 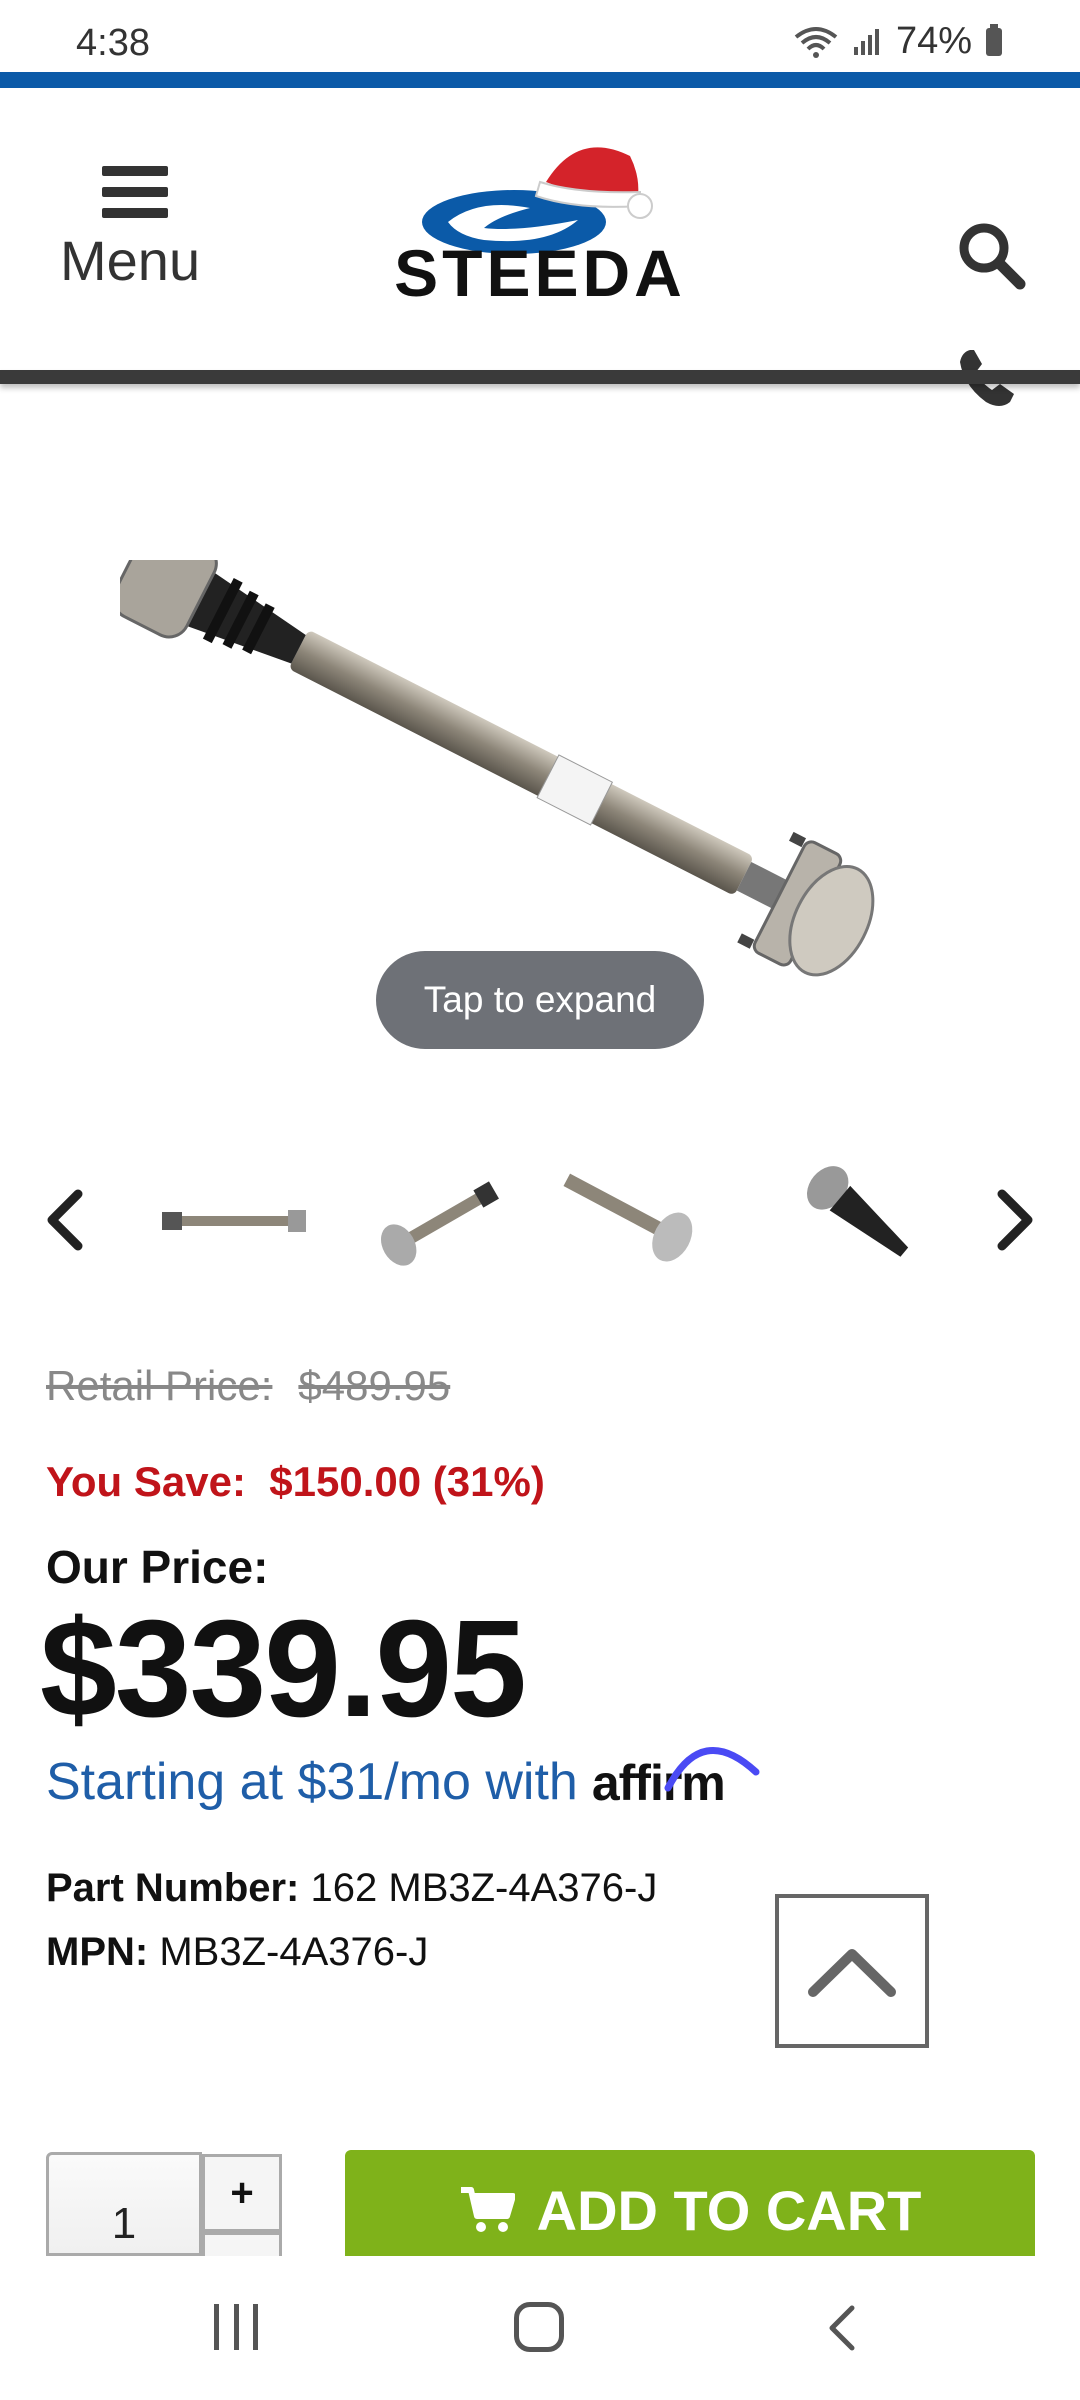 I want to click on part-number: Part Number: 162 MB3Z-4A376-J, so click(x=351, y=1888).